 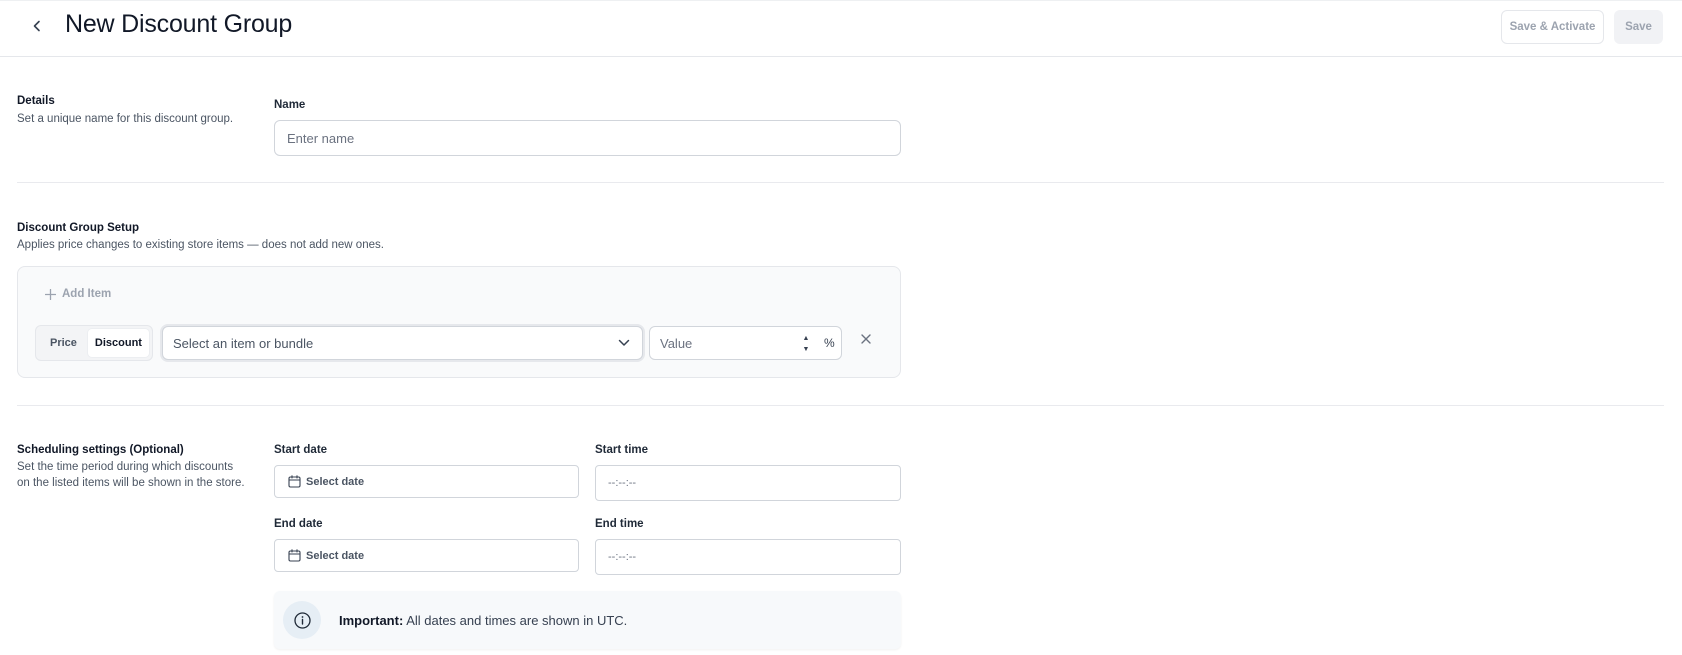 What do you see at coordinates (624, 342) in the screenshot?
I see `chevron-down-icon` at bounding box center [624, 342].